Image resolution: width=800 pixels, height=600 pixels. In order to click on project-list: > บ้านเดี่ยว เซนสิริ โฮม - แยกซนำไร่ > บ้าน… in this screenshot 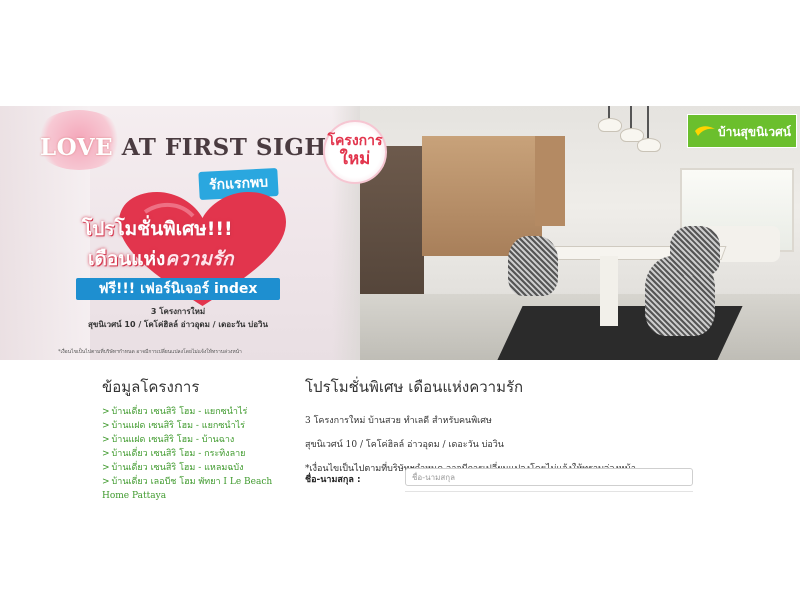, I will do `click(202, 454)`.